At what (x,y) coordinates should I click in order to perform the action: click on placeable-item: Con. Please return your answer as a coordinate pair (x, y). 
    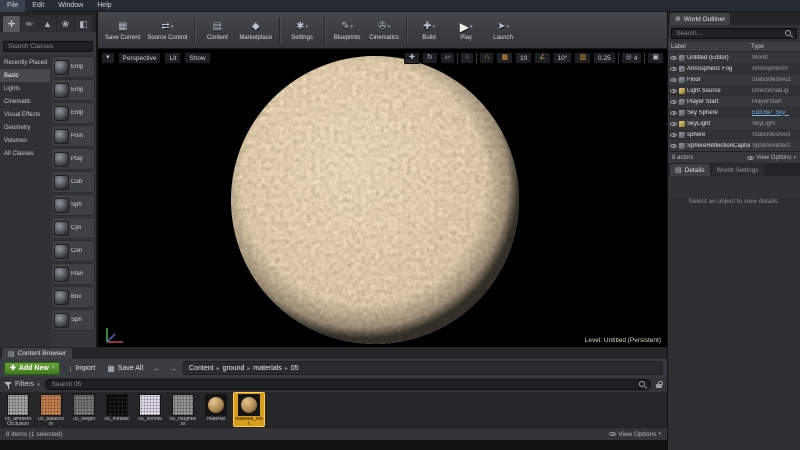
    Looking at the image, I should click on (73, 251).